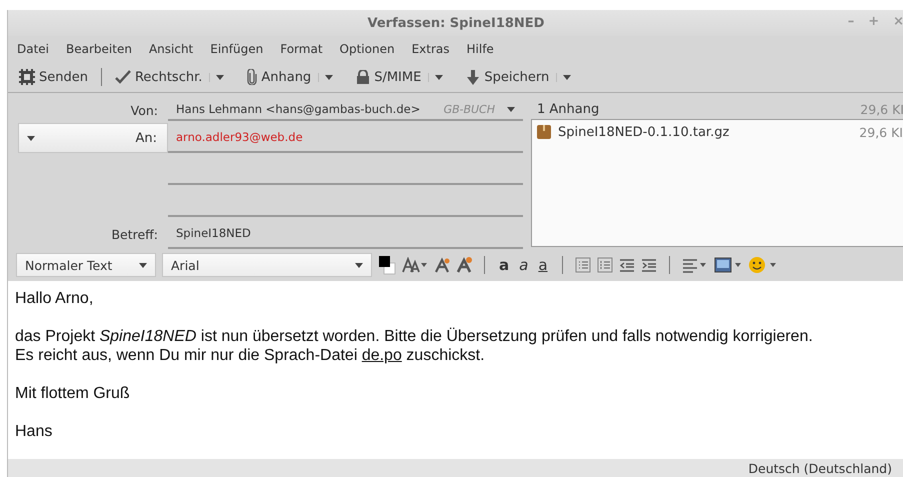  I want to click on window-title: Verfassen: SpineI18NED, so click(456, 23).